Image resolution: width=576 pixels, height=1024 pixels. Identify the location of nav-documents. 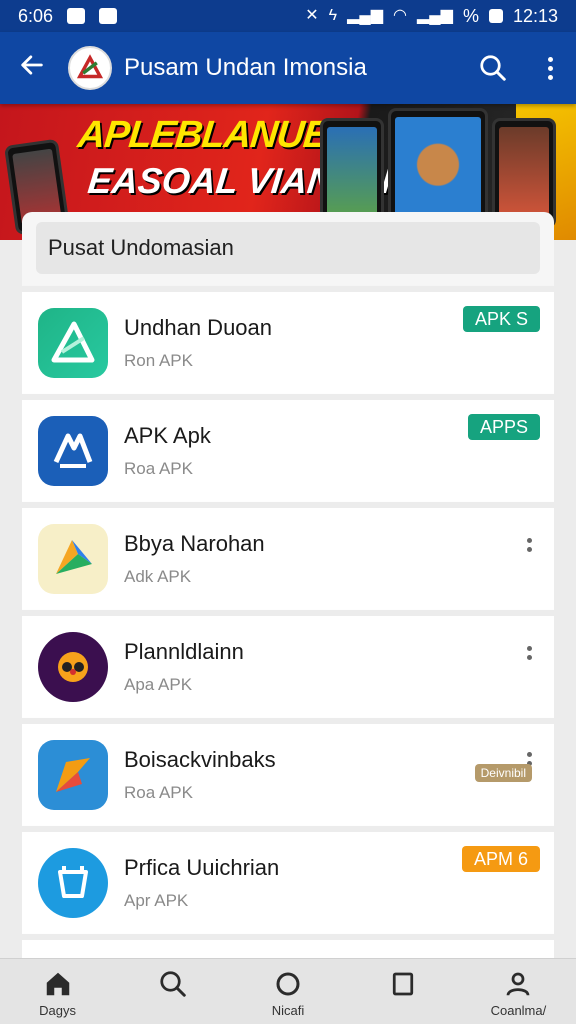
(403, 991).